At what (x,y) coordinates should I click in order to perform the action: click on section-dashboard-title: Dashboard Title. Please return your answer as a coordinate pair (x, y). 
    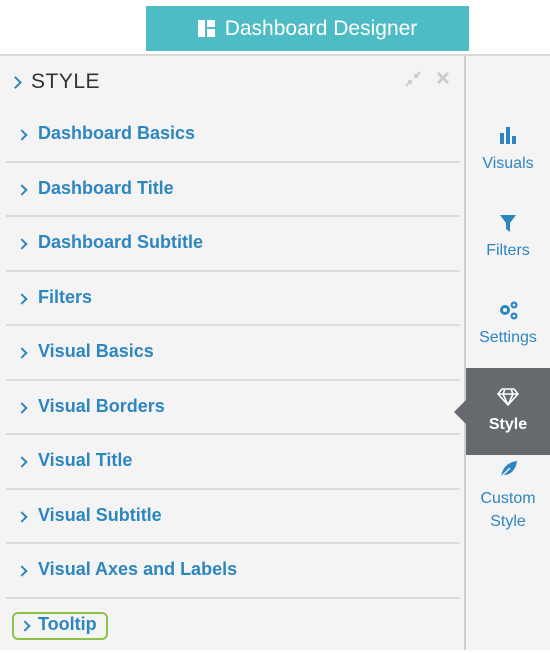
    Looking at the image, I should click on (233, 190).